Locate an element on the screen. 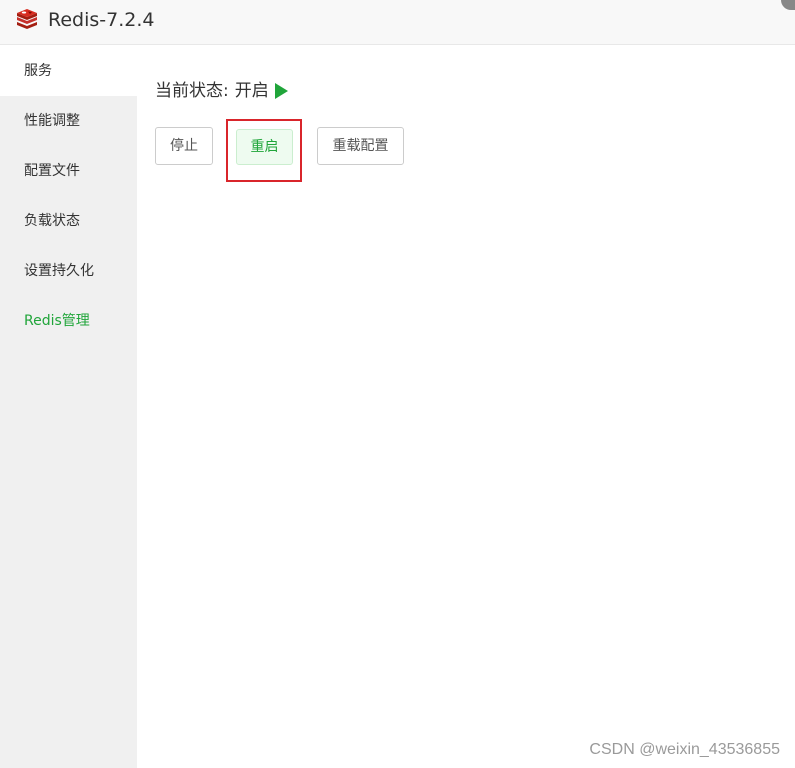 The width and height of the screenshot is (795, 768). reload-config-button: 重载配置 is located at coordinates (360, 146).